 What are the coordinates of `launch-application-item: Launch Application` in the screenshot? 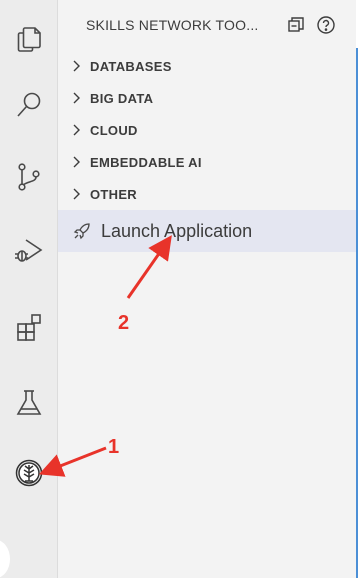 It's located at (207, 231).